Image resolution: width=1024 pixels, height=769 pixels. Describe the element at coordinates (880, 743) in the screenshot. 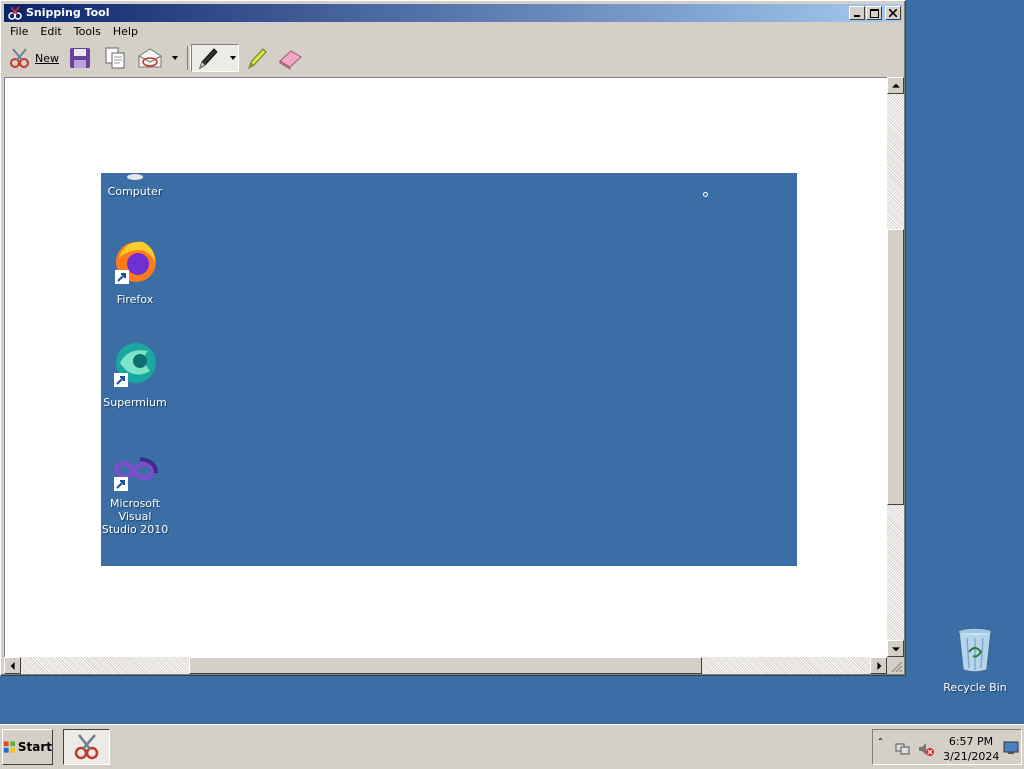

I see `show-hidden-icons-icon: ˆ` at that location.